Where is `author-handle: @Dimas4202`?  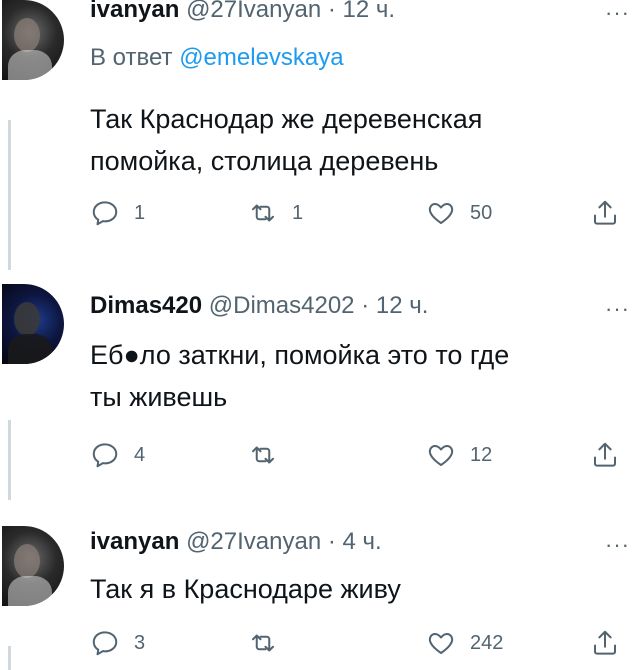 author-handle: @Dimas4202 is located at coordinates (282, 305).